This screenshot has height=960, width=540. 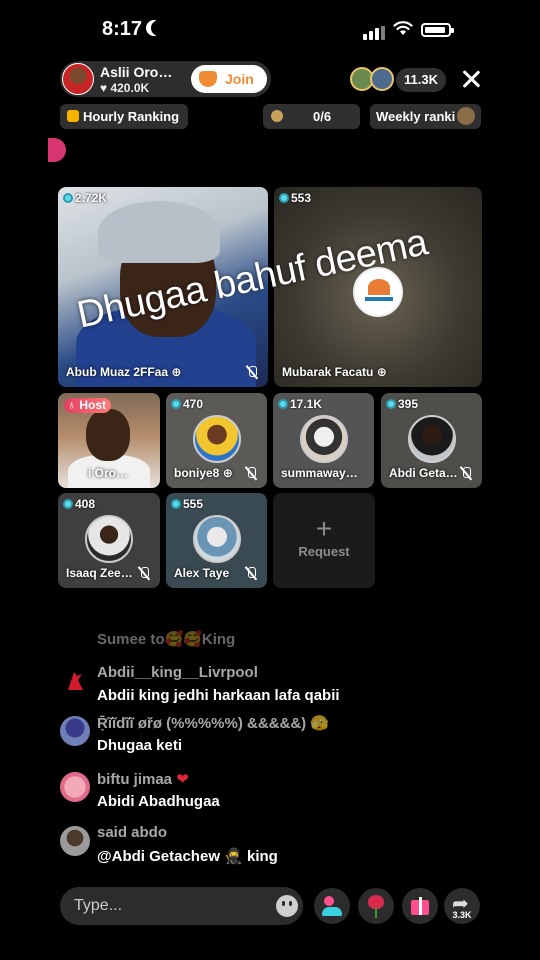 I want to click on hourly-ranking-chip: Hourly Ranking, so click(x=124, y=116).